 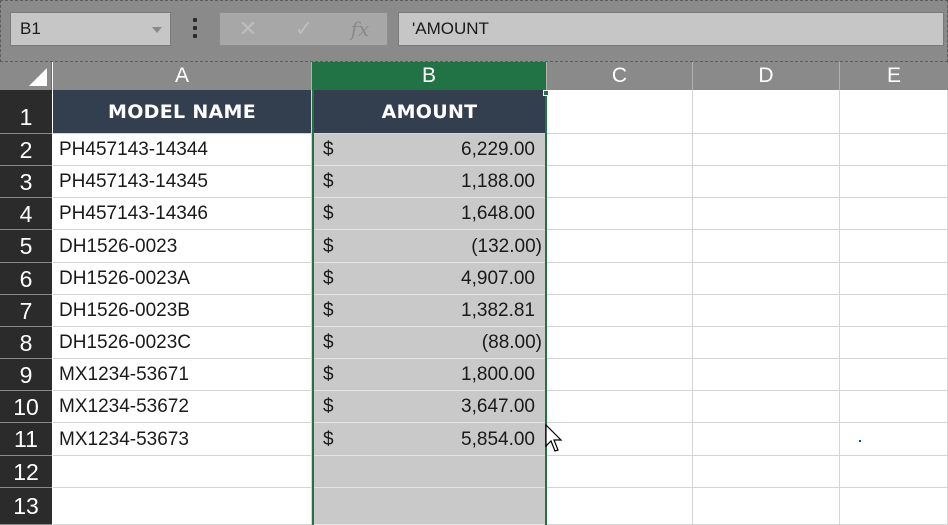 I want to click on cell-b6: $4,907.00, so click(x=429, y=279).